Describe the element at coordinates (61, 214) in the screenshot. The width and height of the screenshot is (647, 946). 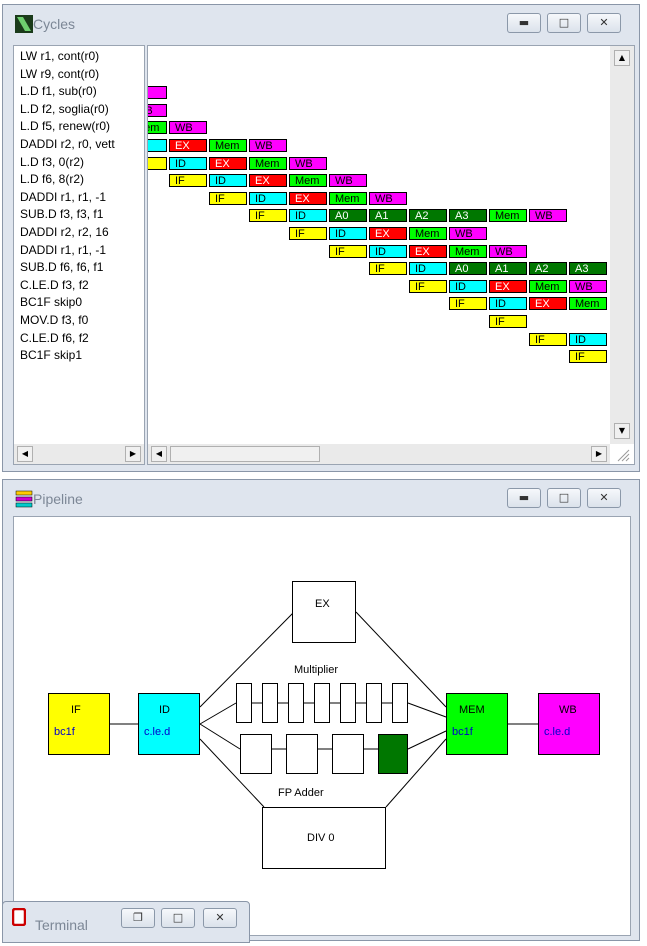
I see `instruction-item: SUB.D f3, f3, f1` at that location.